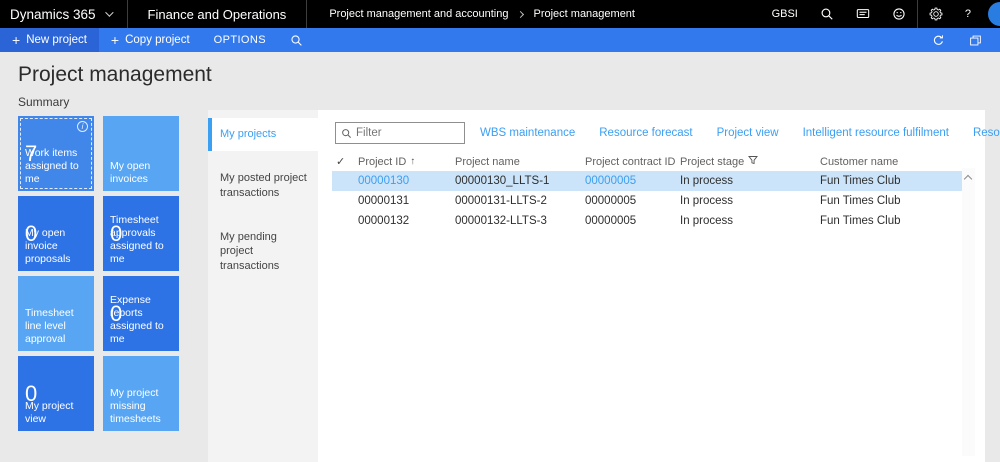 Image resolution: width=1000 pixels, height=462 pixels. I want to click on open-in-new-window-icon, so click(975, 40).